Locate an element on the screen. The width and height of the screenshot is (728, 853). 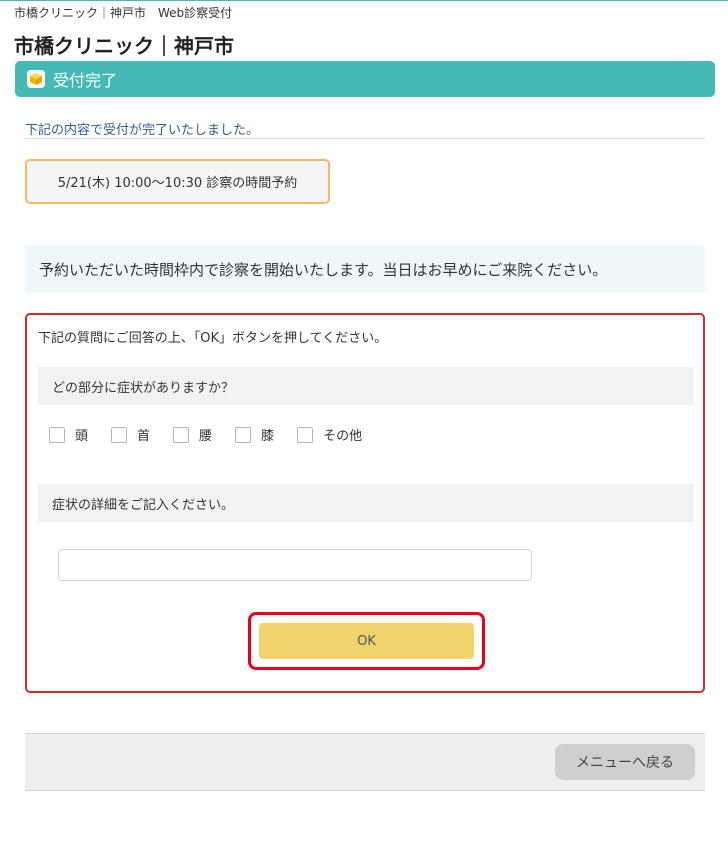
symptom-options: 頭 首 腰 膝 その他 is located at coordinates (217, 434).